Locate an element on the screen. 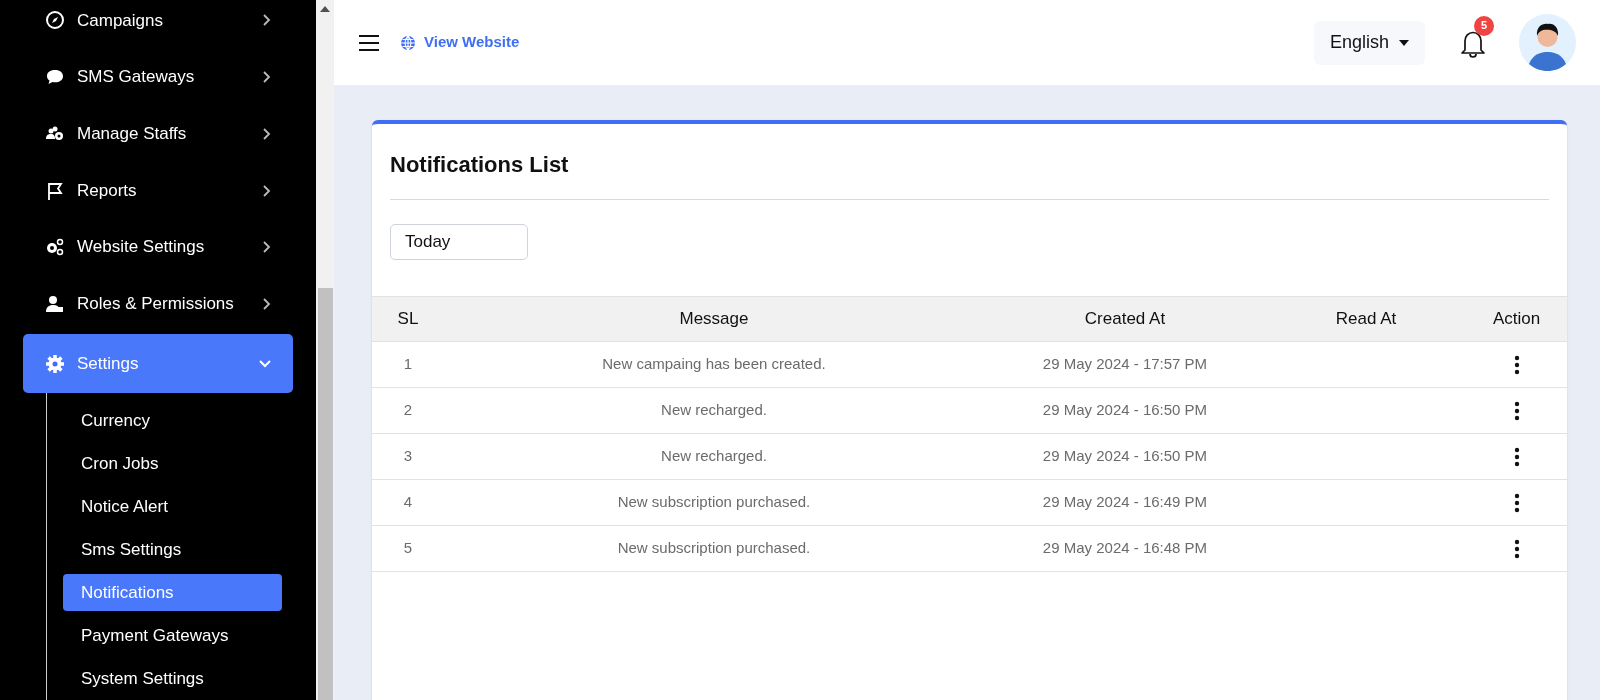 Image resolution: width=1600 pixels, height=700 pixels. sidebar-item: Website Settings is located at coordinates (158, 247).